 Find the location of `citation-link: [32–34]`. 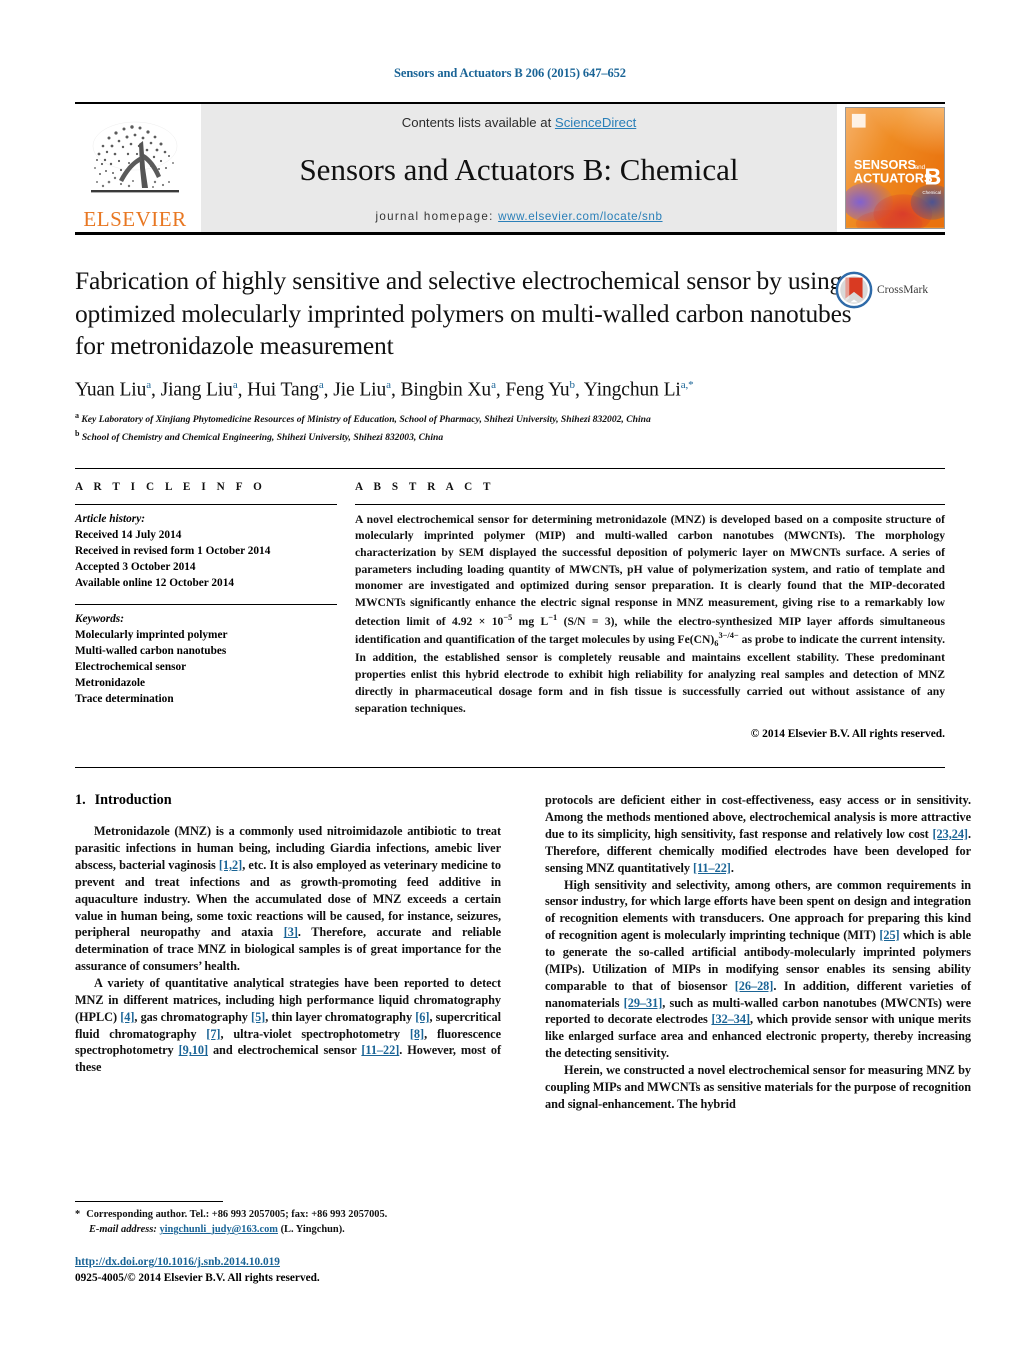

citation-link: [32–34] is located at coordinates (730, 1019).